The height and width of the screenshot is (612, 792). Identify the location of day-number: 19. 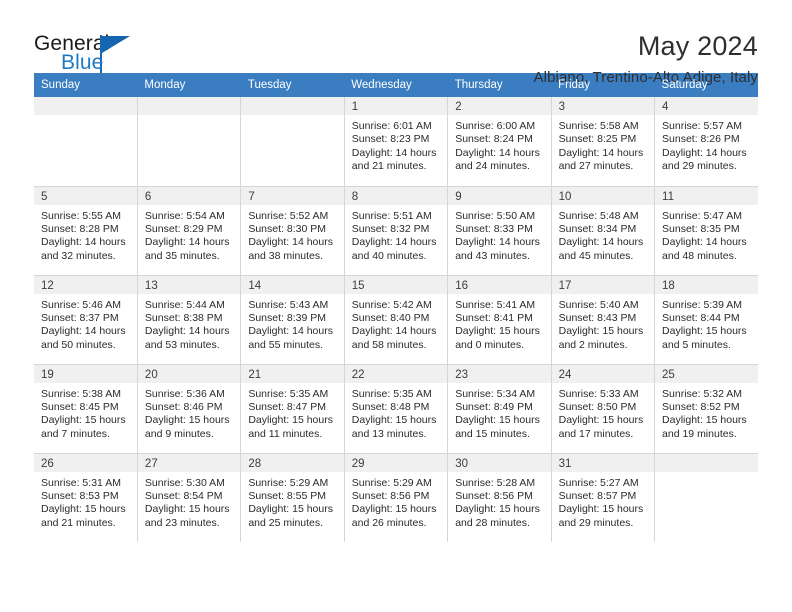
(85, 374).